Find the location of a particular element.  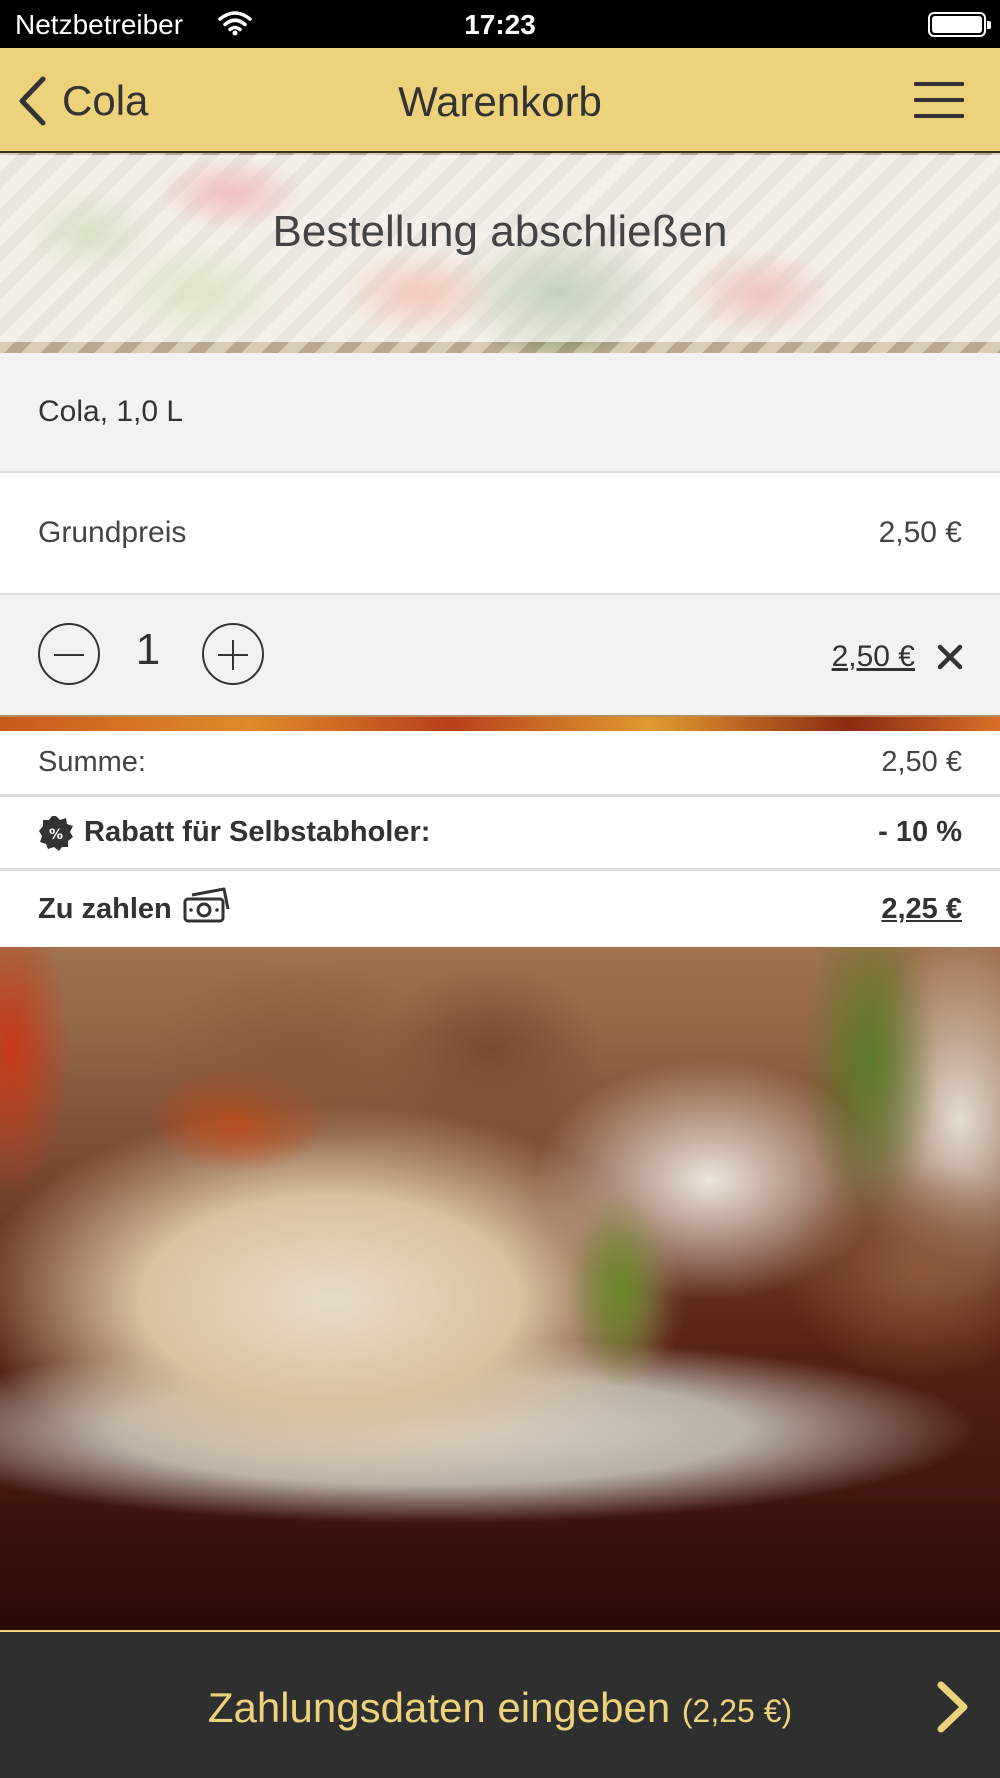

item-row: Cola, 1,0 L is located at coordinates (500, 413).